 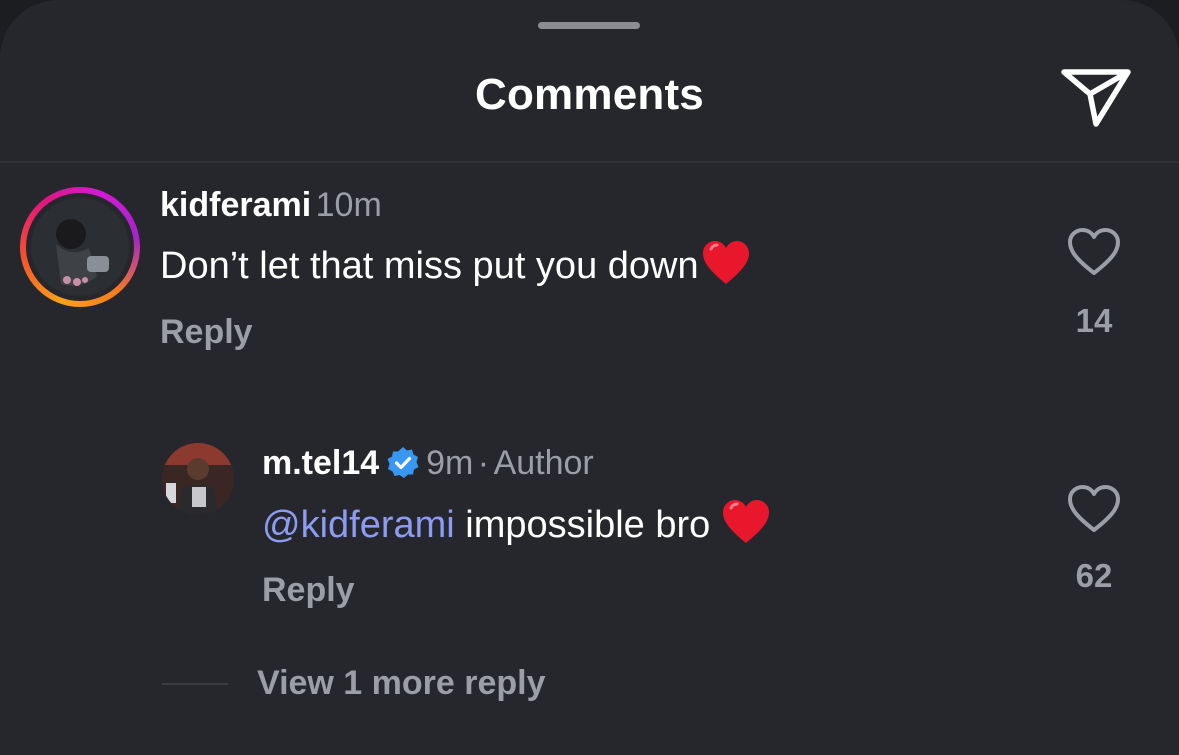 What do you see at coordinates (348, 205) in the screenshot?
I see `comment-time: 10m` at bounding box center [348, 205].